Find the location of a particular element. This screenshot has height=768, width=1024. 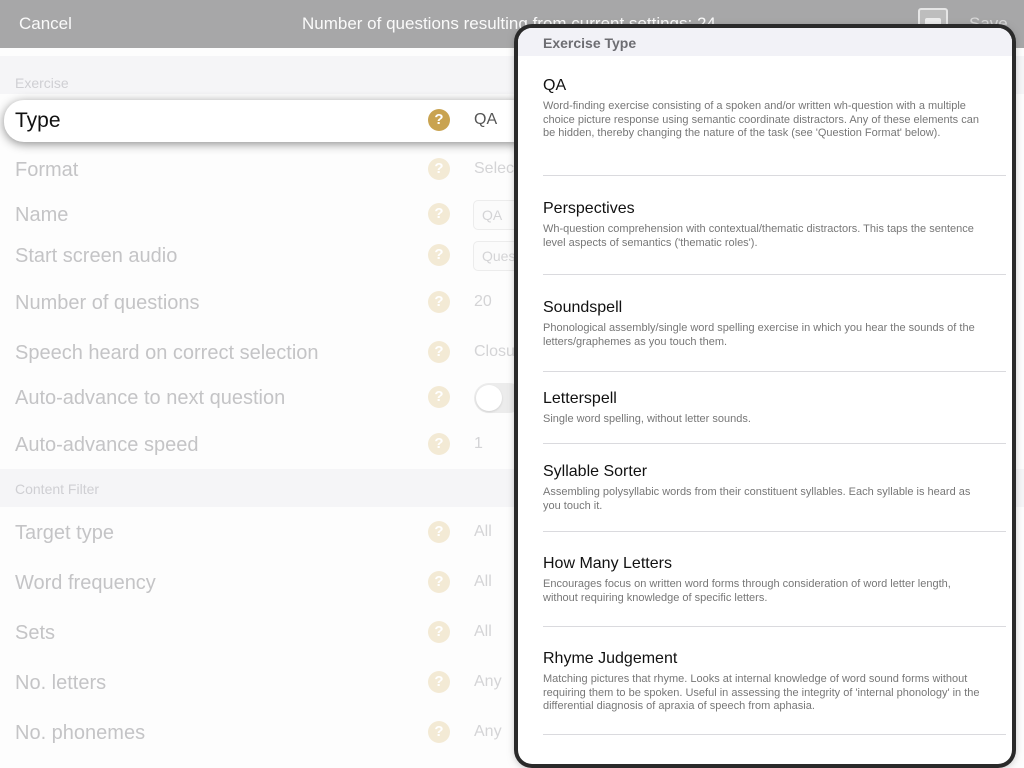

row-label: Auto-advance to next question is located at coordinates (150, 398).